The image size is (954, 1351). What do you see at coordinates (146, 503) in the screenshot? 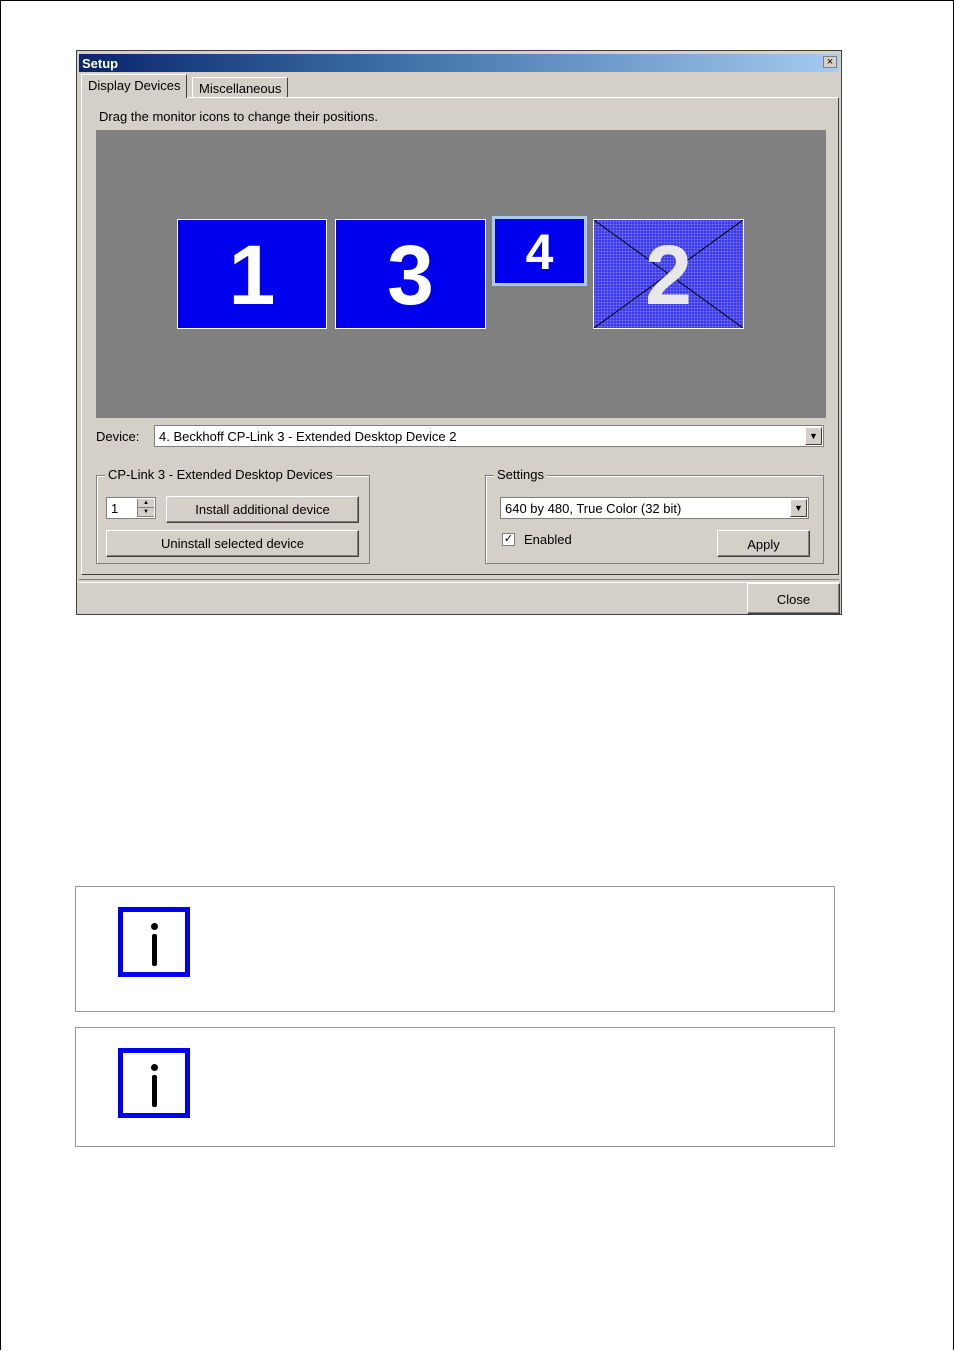
I see `chevron-up-icon: ▲` at bounding box center [146, 503].